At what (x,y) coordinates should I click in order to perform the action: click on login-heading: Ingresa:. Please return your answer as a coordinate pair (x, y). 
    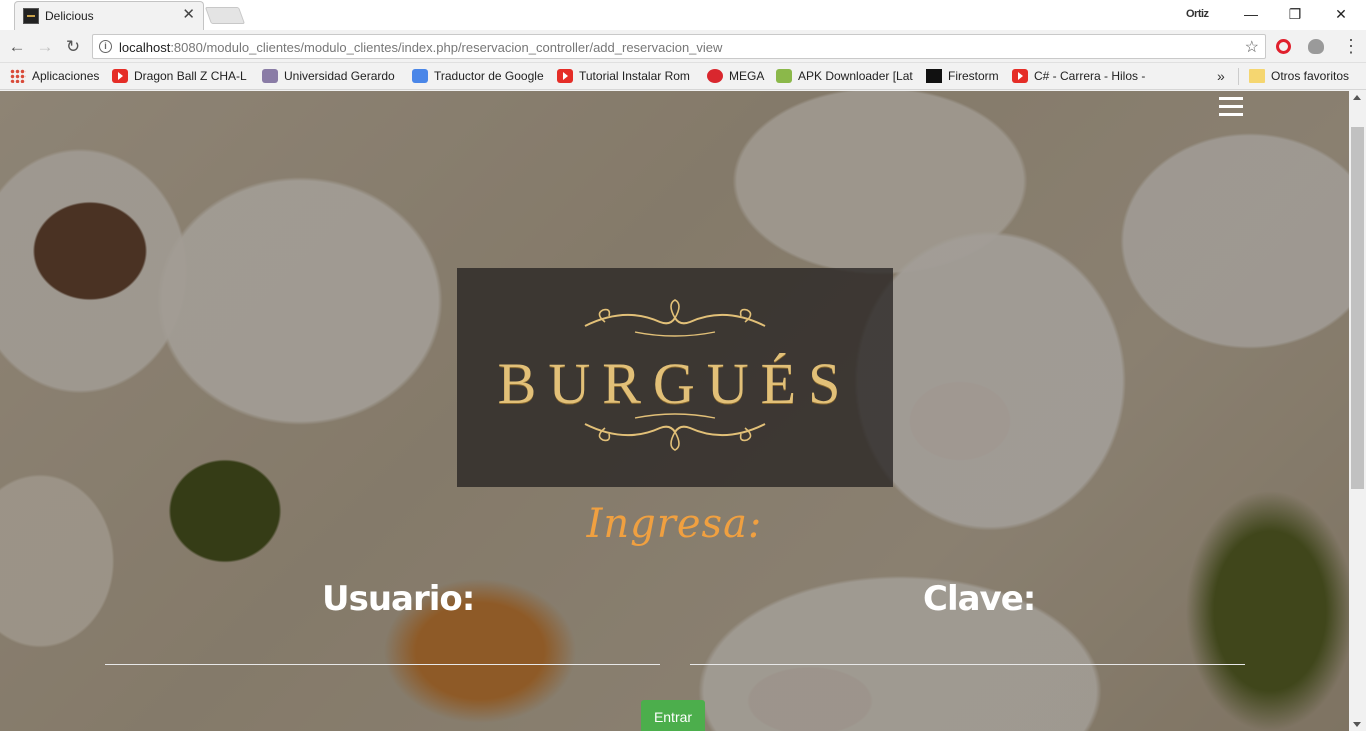
    Looking at the image, I should click on (674, 524).